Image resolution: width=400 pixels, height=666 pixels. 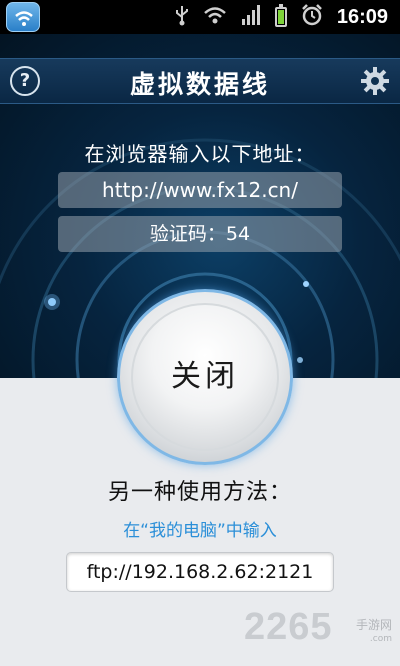 I want to click on gear-icon, so click(x=375, y=81).